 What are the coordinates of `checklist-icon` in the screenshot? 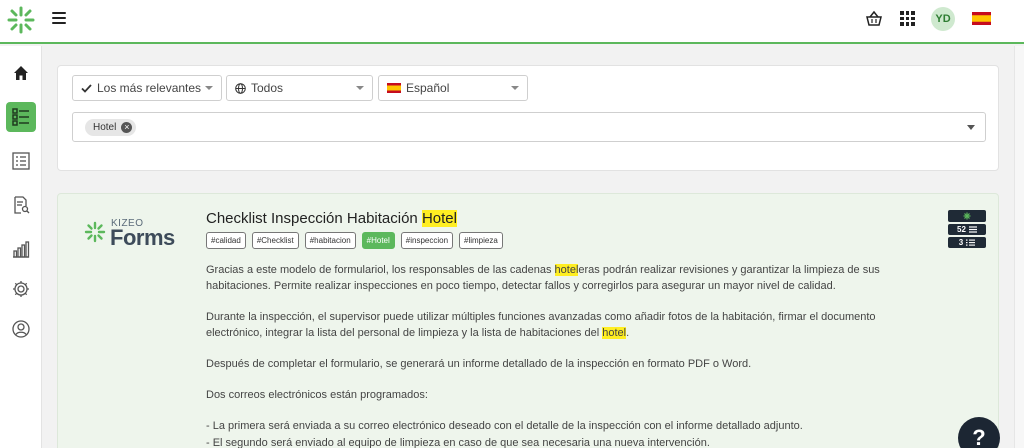 It's located at (20, 117).